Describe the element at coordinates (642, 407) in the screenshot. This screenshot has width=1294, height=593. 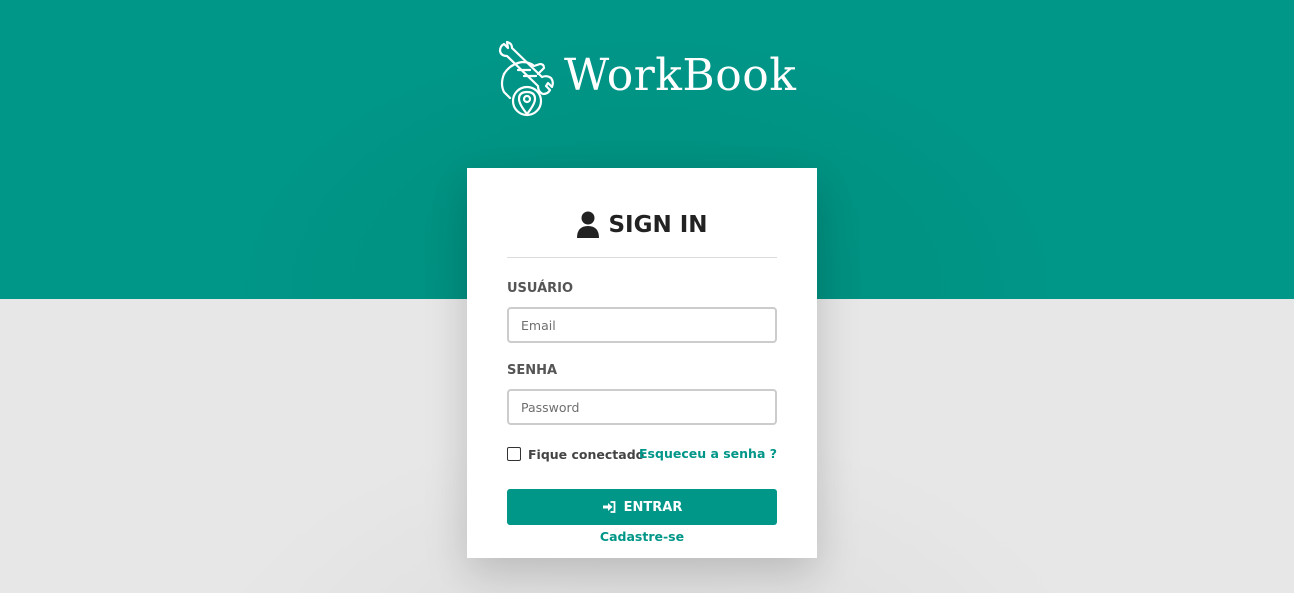
I see `password-field` at that location.